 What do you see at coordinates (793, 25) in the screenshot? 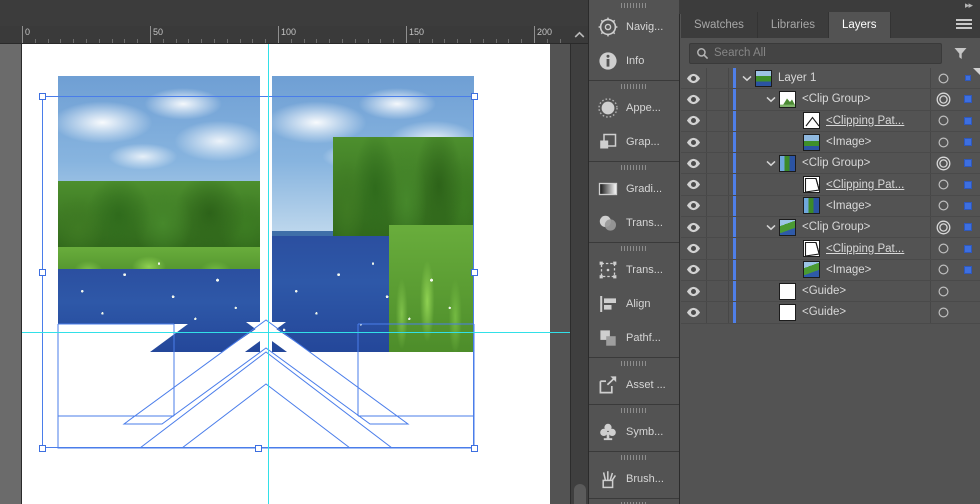
I see `tab-libraries: Libraries` at bounding box center [793, 25].